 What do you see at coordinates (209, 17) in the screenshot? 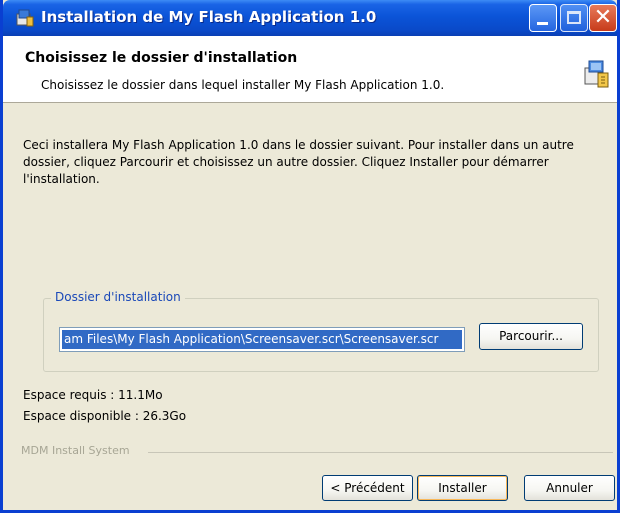
I see `window-title: Installation de My Flash Application 1.0` at bounding box center [209, 17].